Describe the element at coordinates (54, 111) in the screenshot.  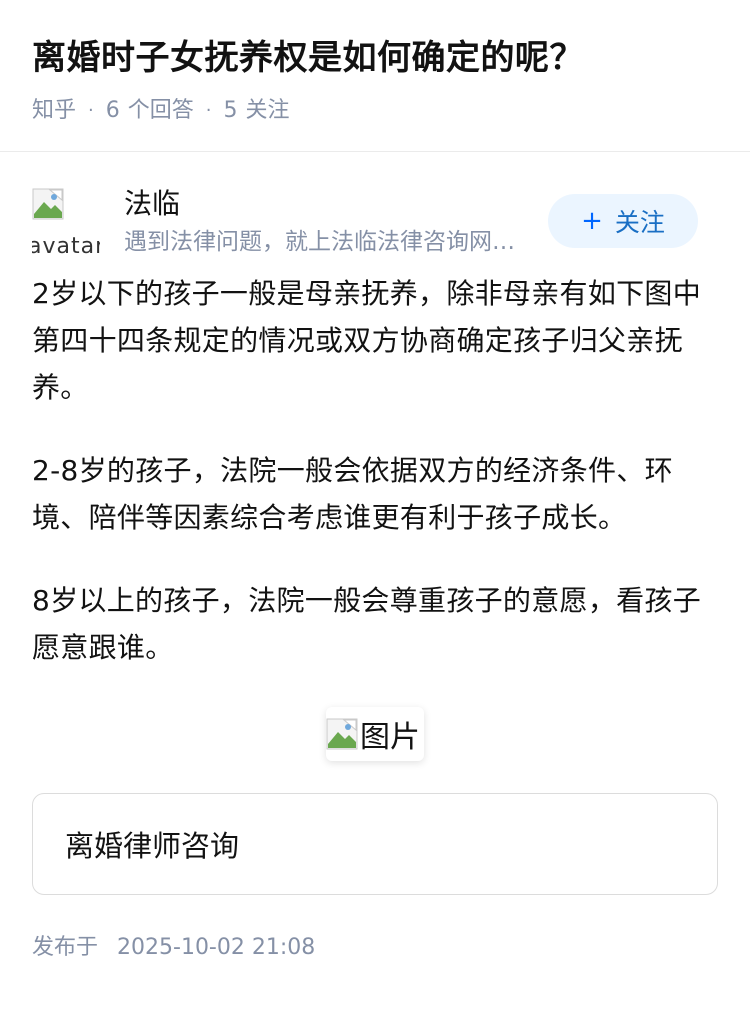
I see `source-label: 知乎` at that location.